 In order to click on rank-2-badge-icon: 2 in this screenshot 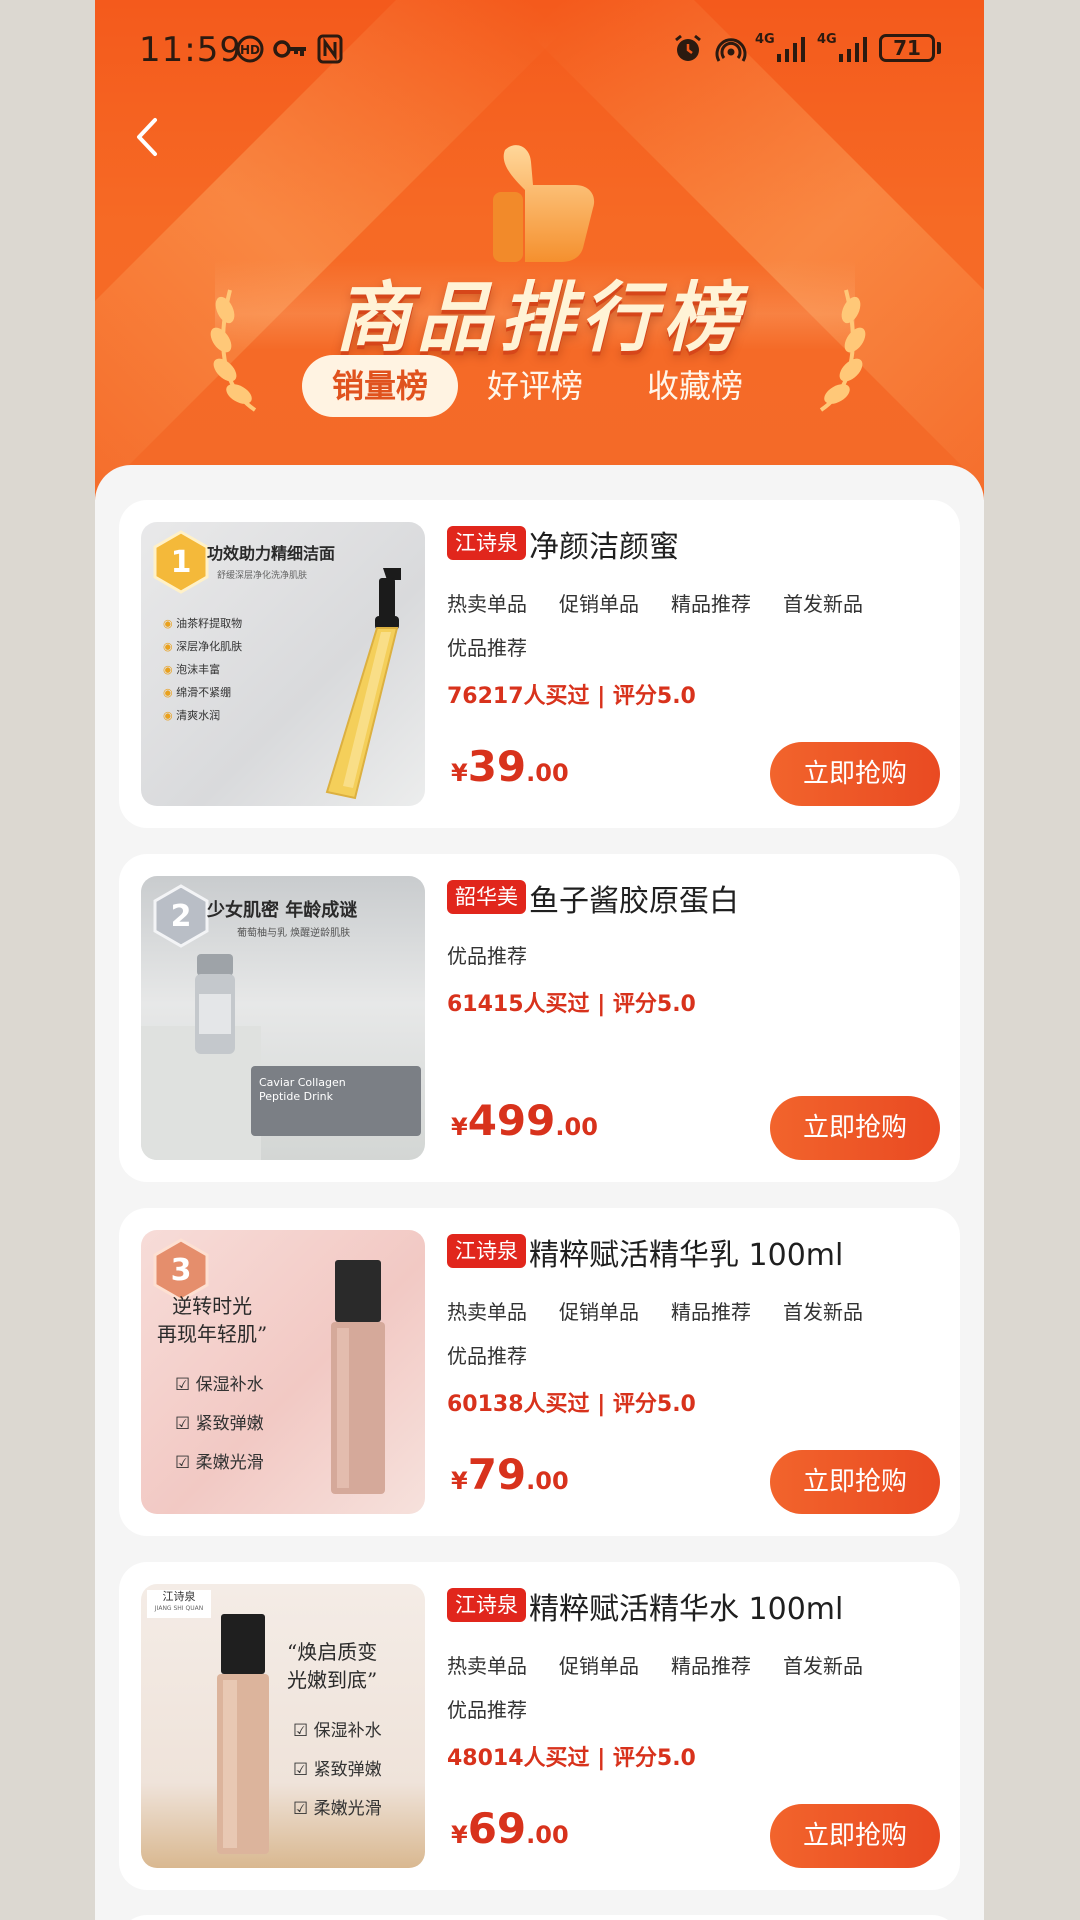, I will do `click(181, 916)`.